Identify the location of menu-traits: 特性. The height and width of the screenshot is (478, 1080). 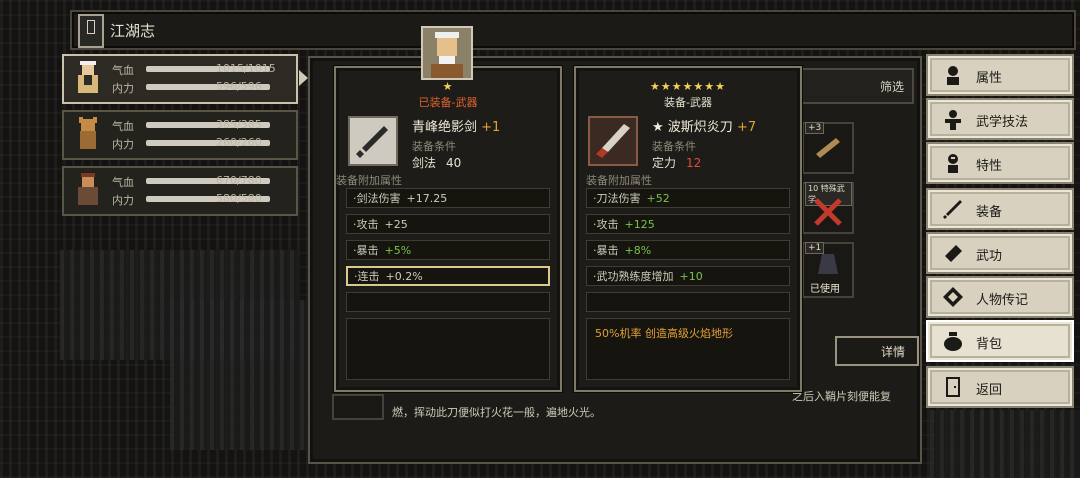
(1000, 163).